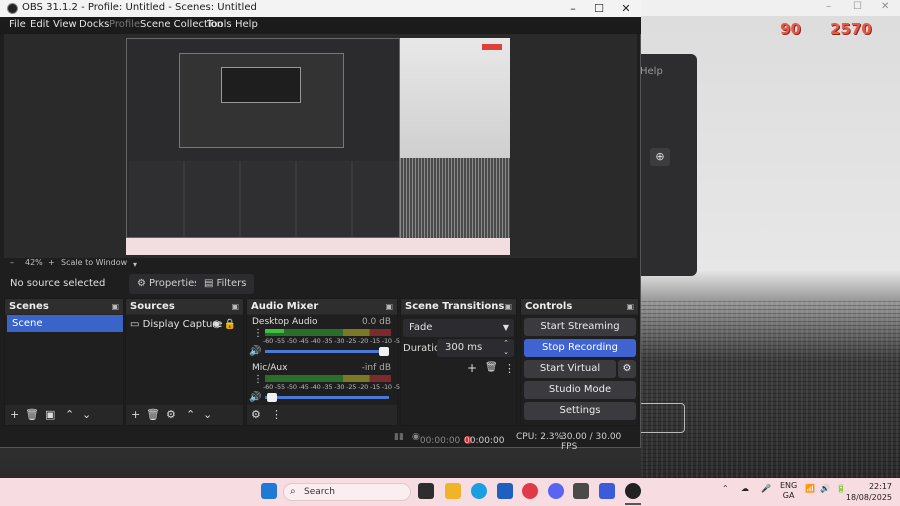  What do you see at coordinates (12, 8) in the screenshot?
I see `obs-logo-icon` at bounding box center [12, 8].